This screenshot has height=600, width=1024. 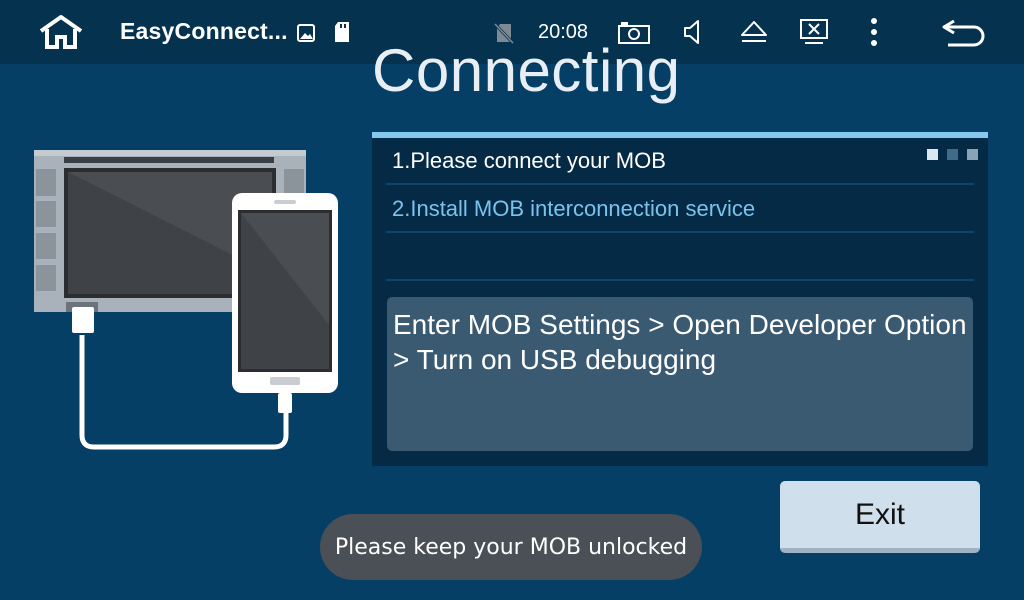 I want to click on page-title: Connecting, so click(x=526, y=70).